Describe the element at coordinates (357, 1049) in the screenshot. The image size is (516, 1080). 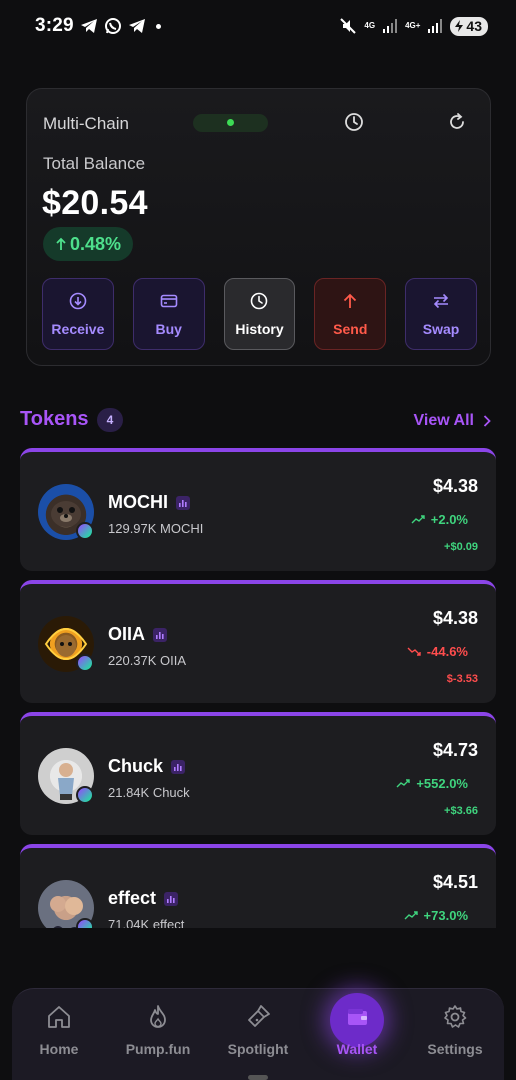
I see `nav-wallet-label: Wallet` at that location.